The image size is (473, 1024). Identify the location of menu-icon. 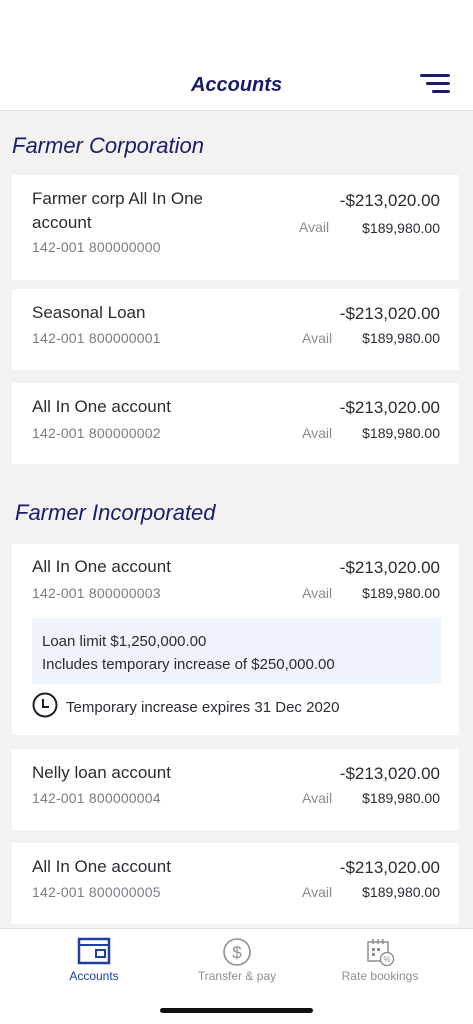
(435, 75).